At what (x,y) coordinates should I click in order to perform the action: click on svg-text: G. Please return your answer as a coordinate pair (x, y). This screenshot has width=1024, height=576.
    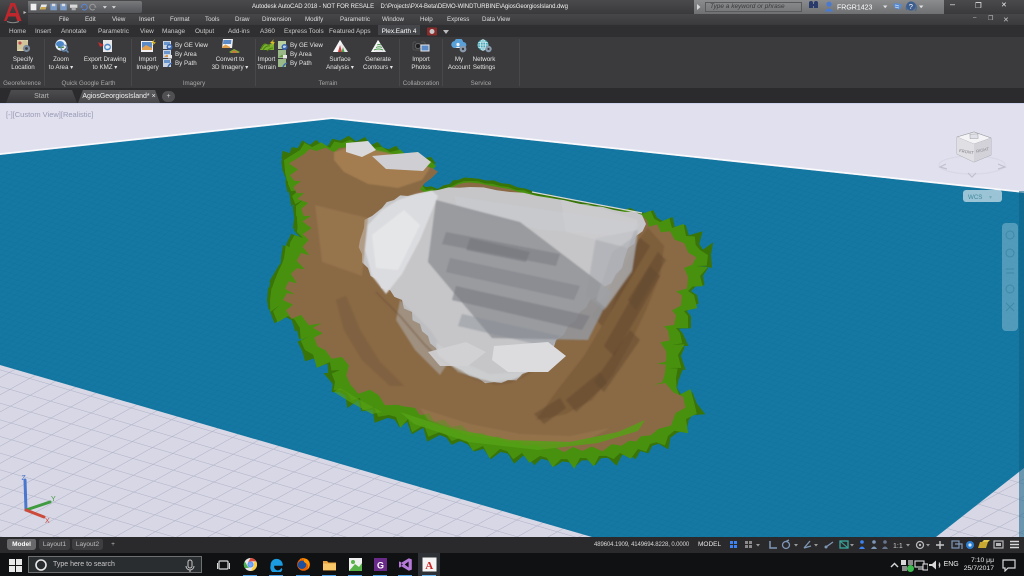
    Looking at the image, I should click on (380, 566).